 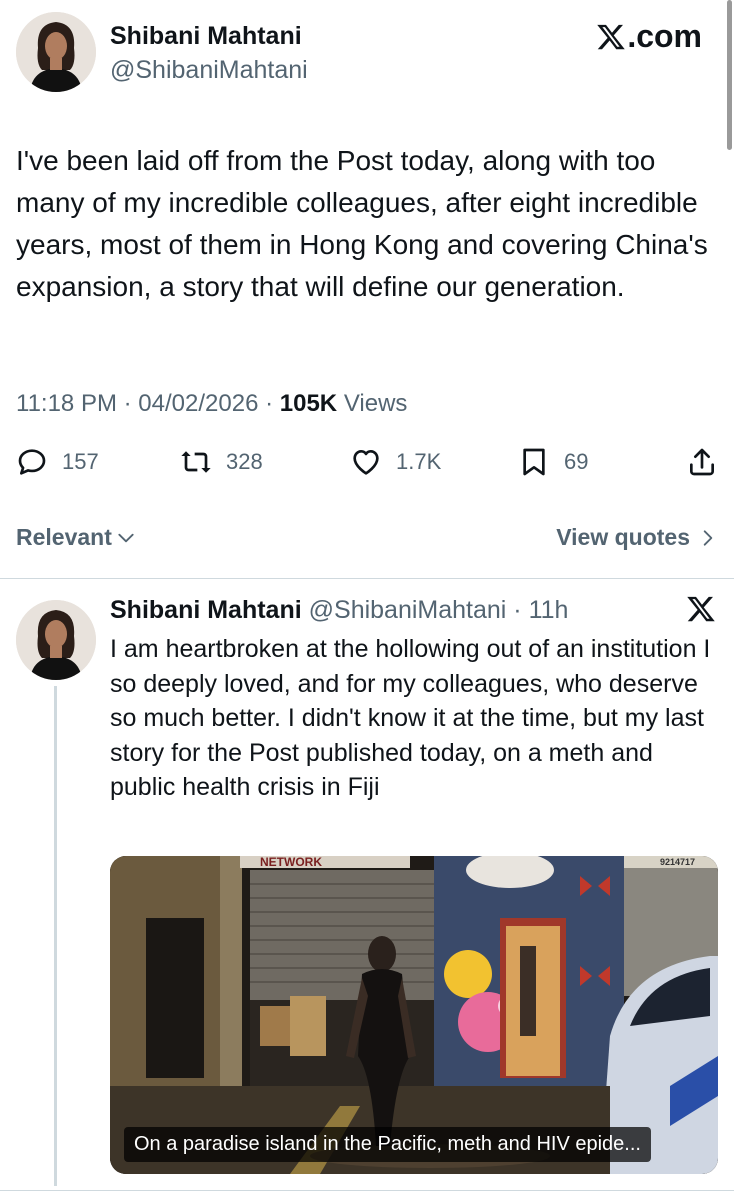 What do you see at coordinates (408, 610) in the screenshot?
I see `reply-author-handle: @ShibaniMahtani` at bounding box center [408, 610].